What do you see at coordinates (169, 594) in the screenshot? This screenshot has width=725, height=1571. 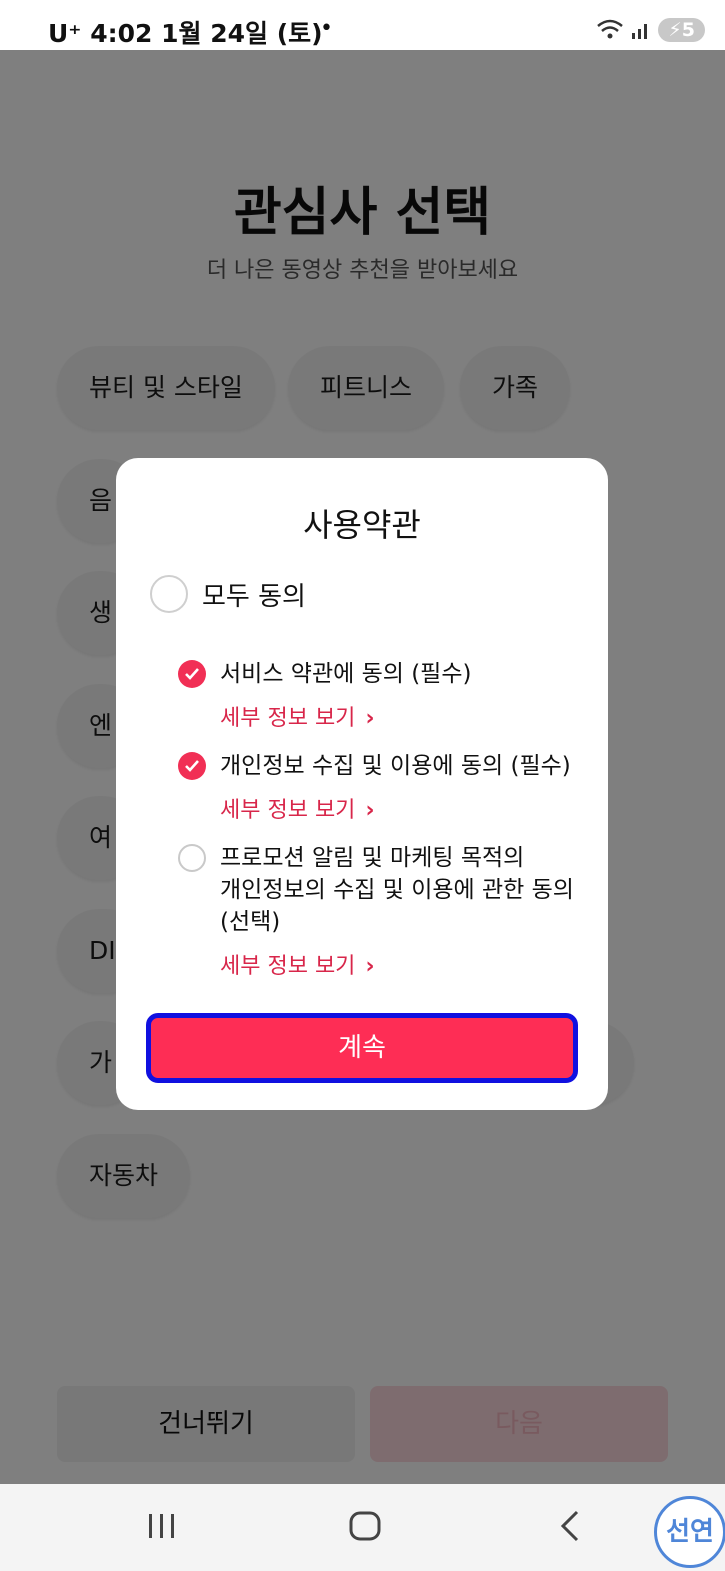 I see `agree-all-radio` at bounding box center [169, 594].